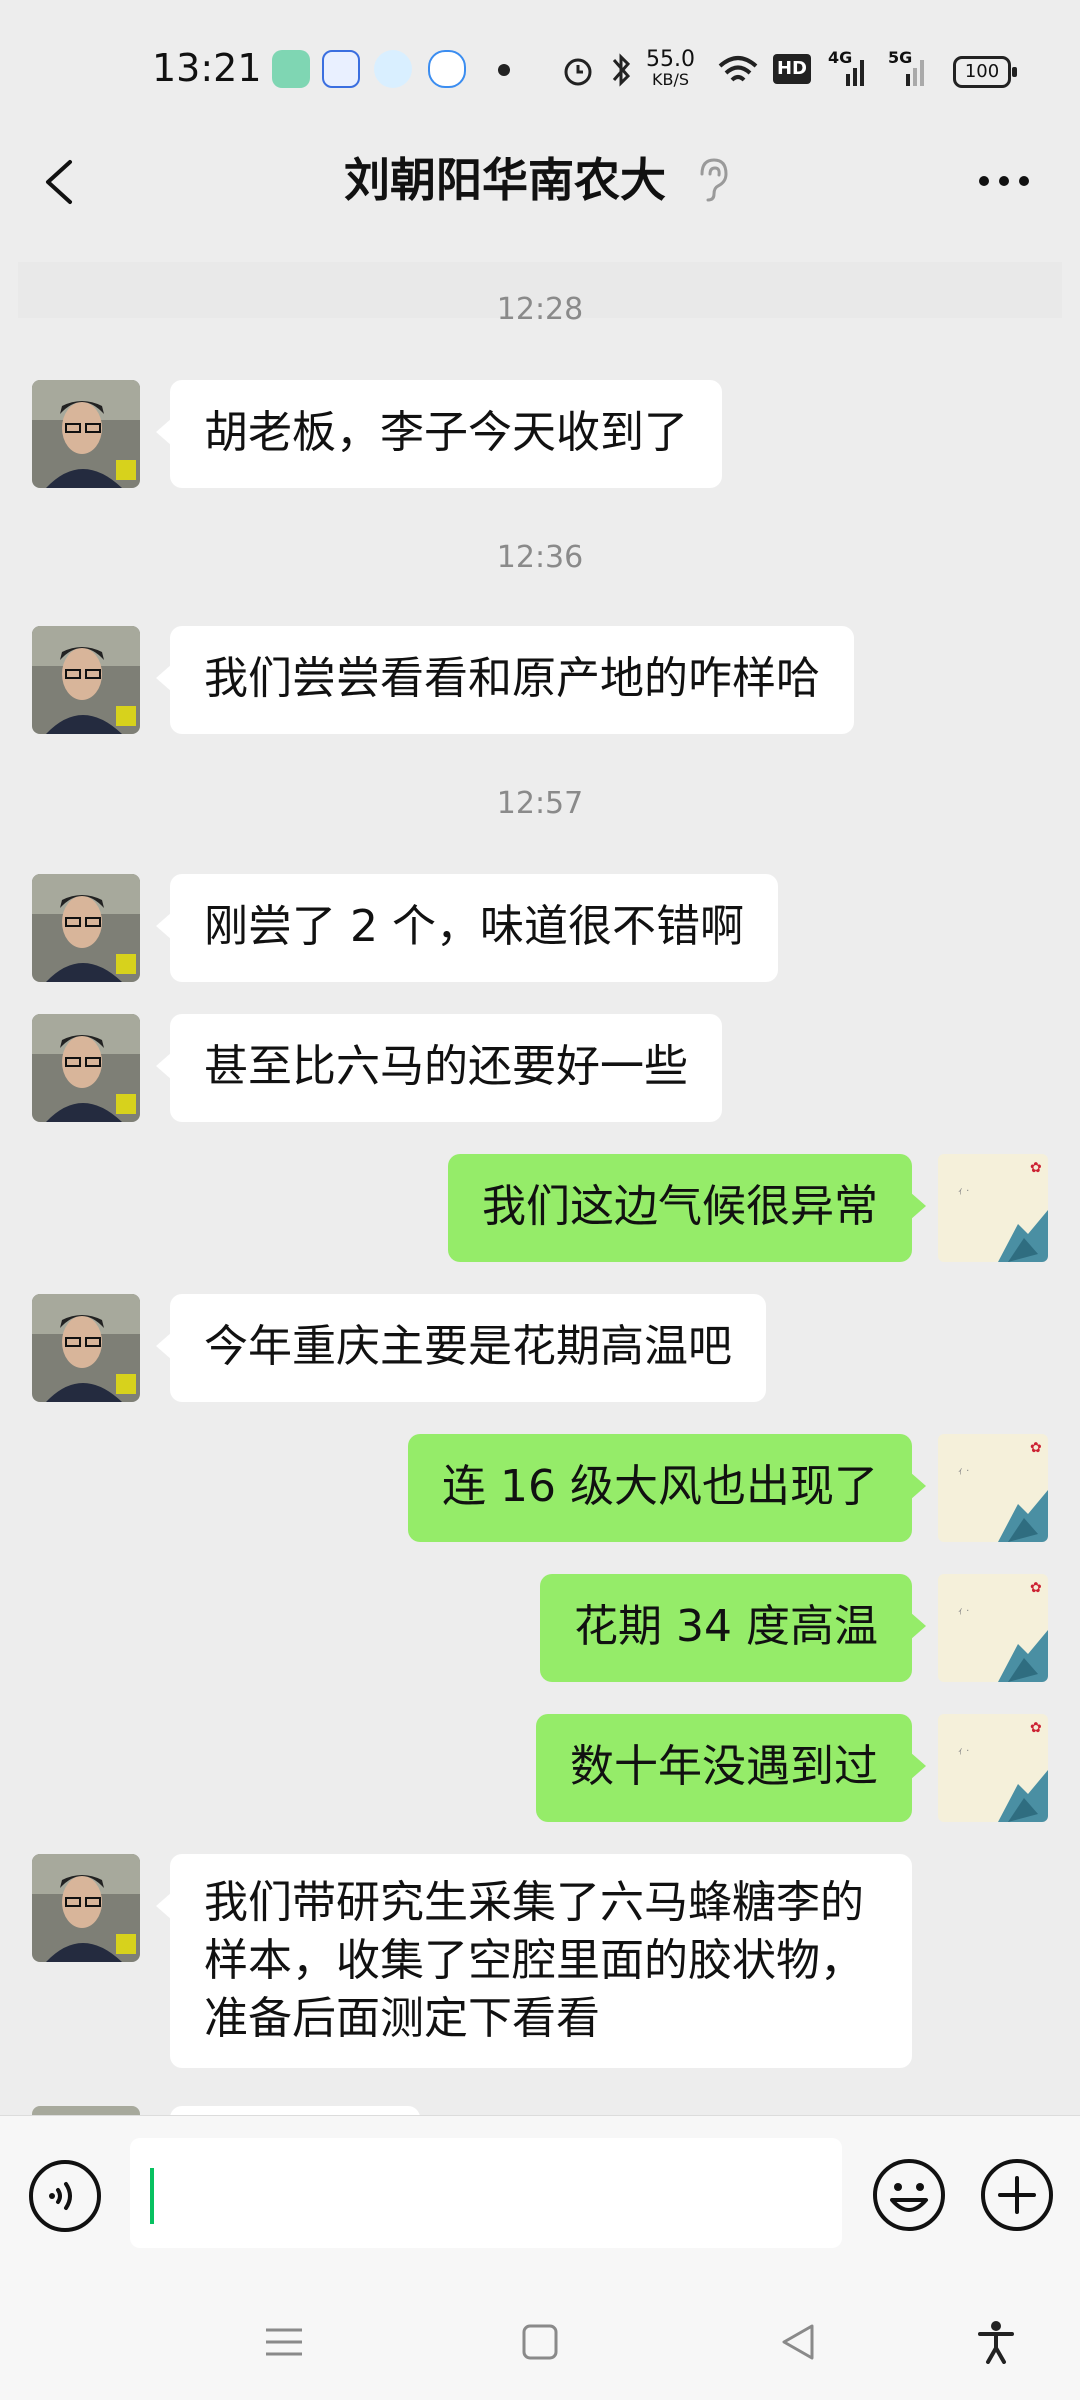  I want to click on message-bubble-outgoing: 连 16 级大风也出现了, so click(667, 1488).